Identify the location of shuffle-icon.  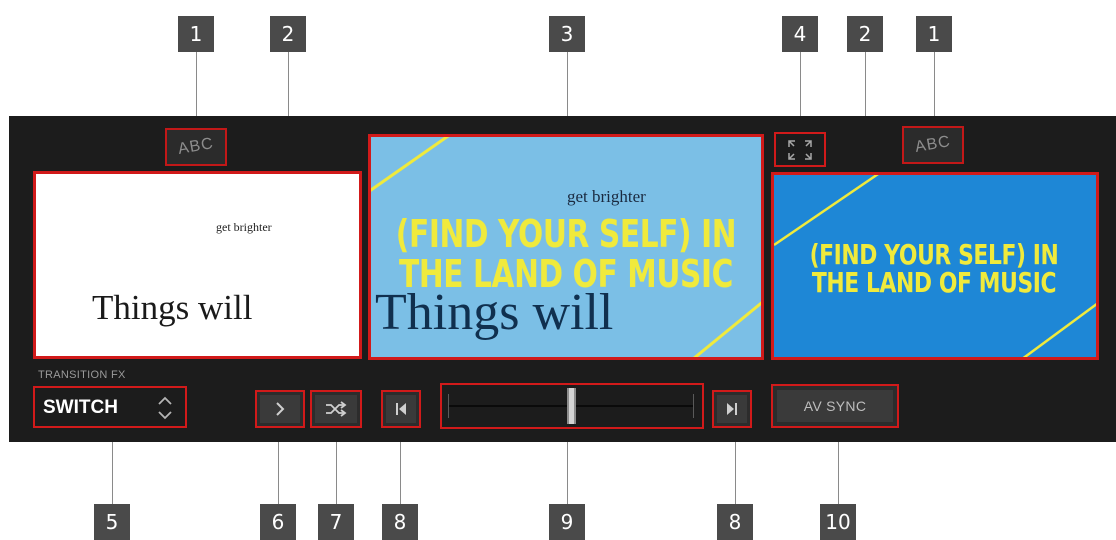
(336, 409).